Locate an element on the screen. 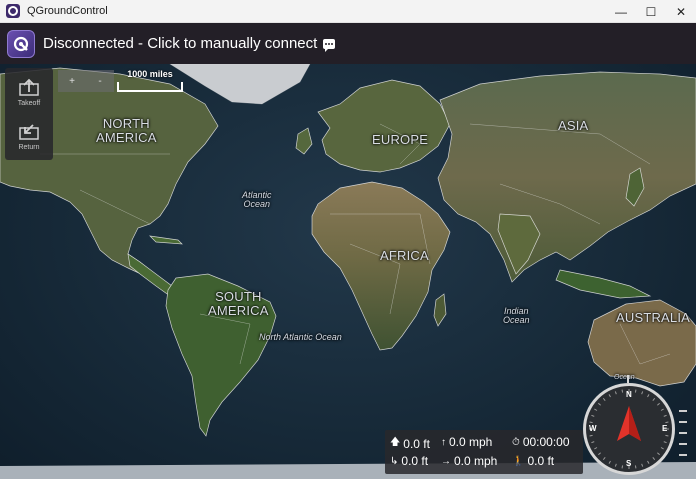 This screenshot has height=479, width=696. label-indian-ocean: Indian Ocean is located at coordinates (516, 316).